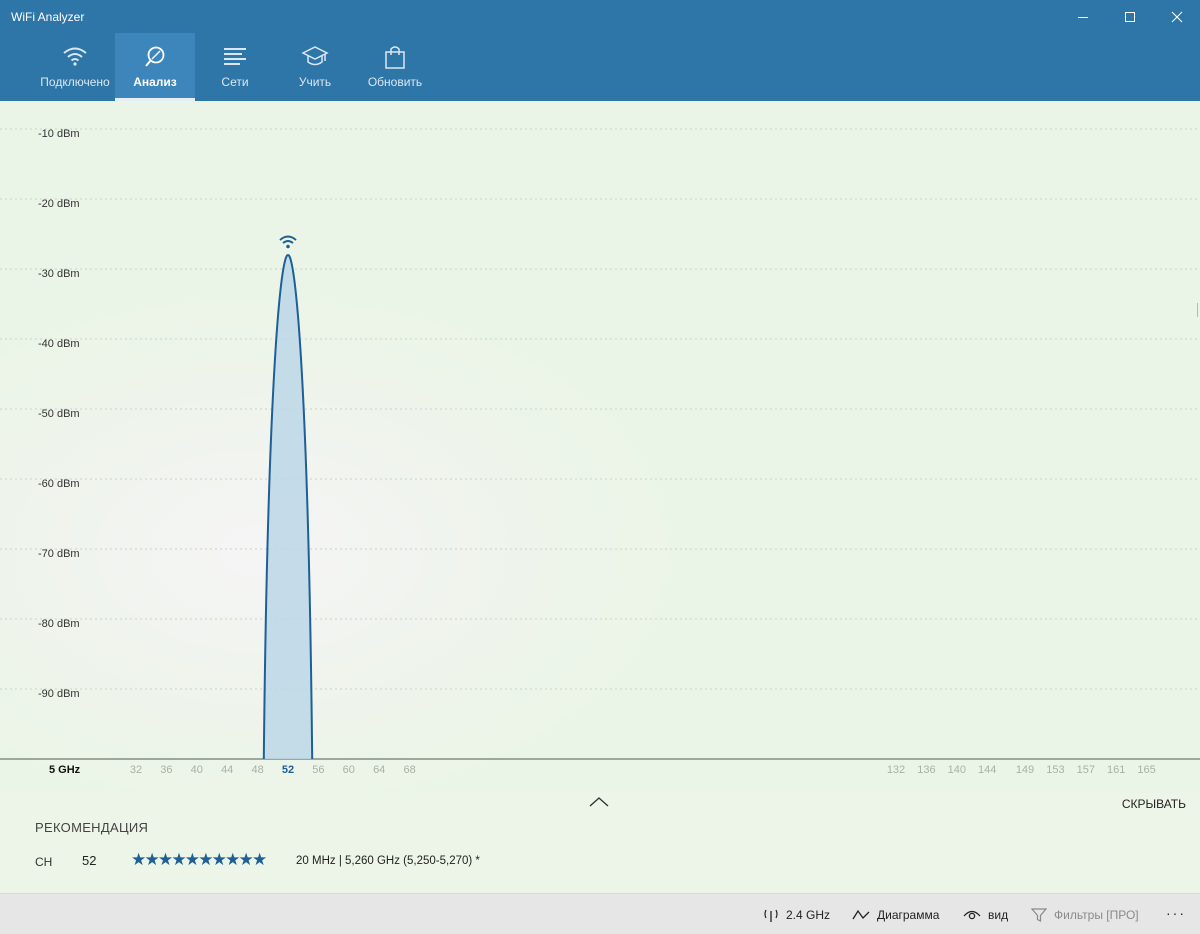  What do you see at coordinates (235, 82) in the screenshot?
I see `tab-label: Сети` at bounding box center [235, 82].